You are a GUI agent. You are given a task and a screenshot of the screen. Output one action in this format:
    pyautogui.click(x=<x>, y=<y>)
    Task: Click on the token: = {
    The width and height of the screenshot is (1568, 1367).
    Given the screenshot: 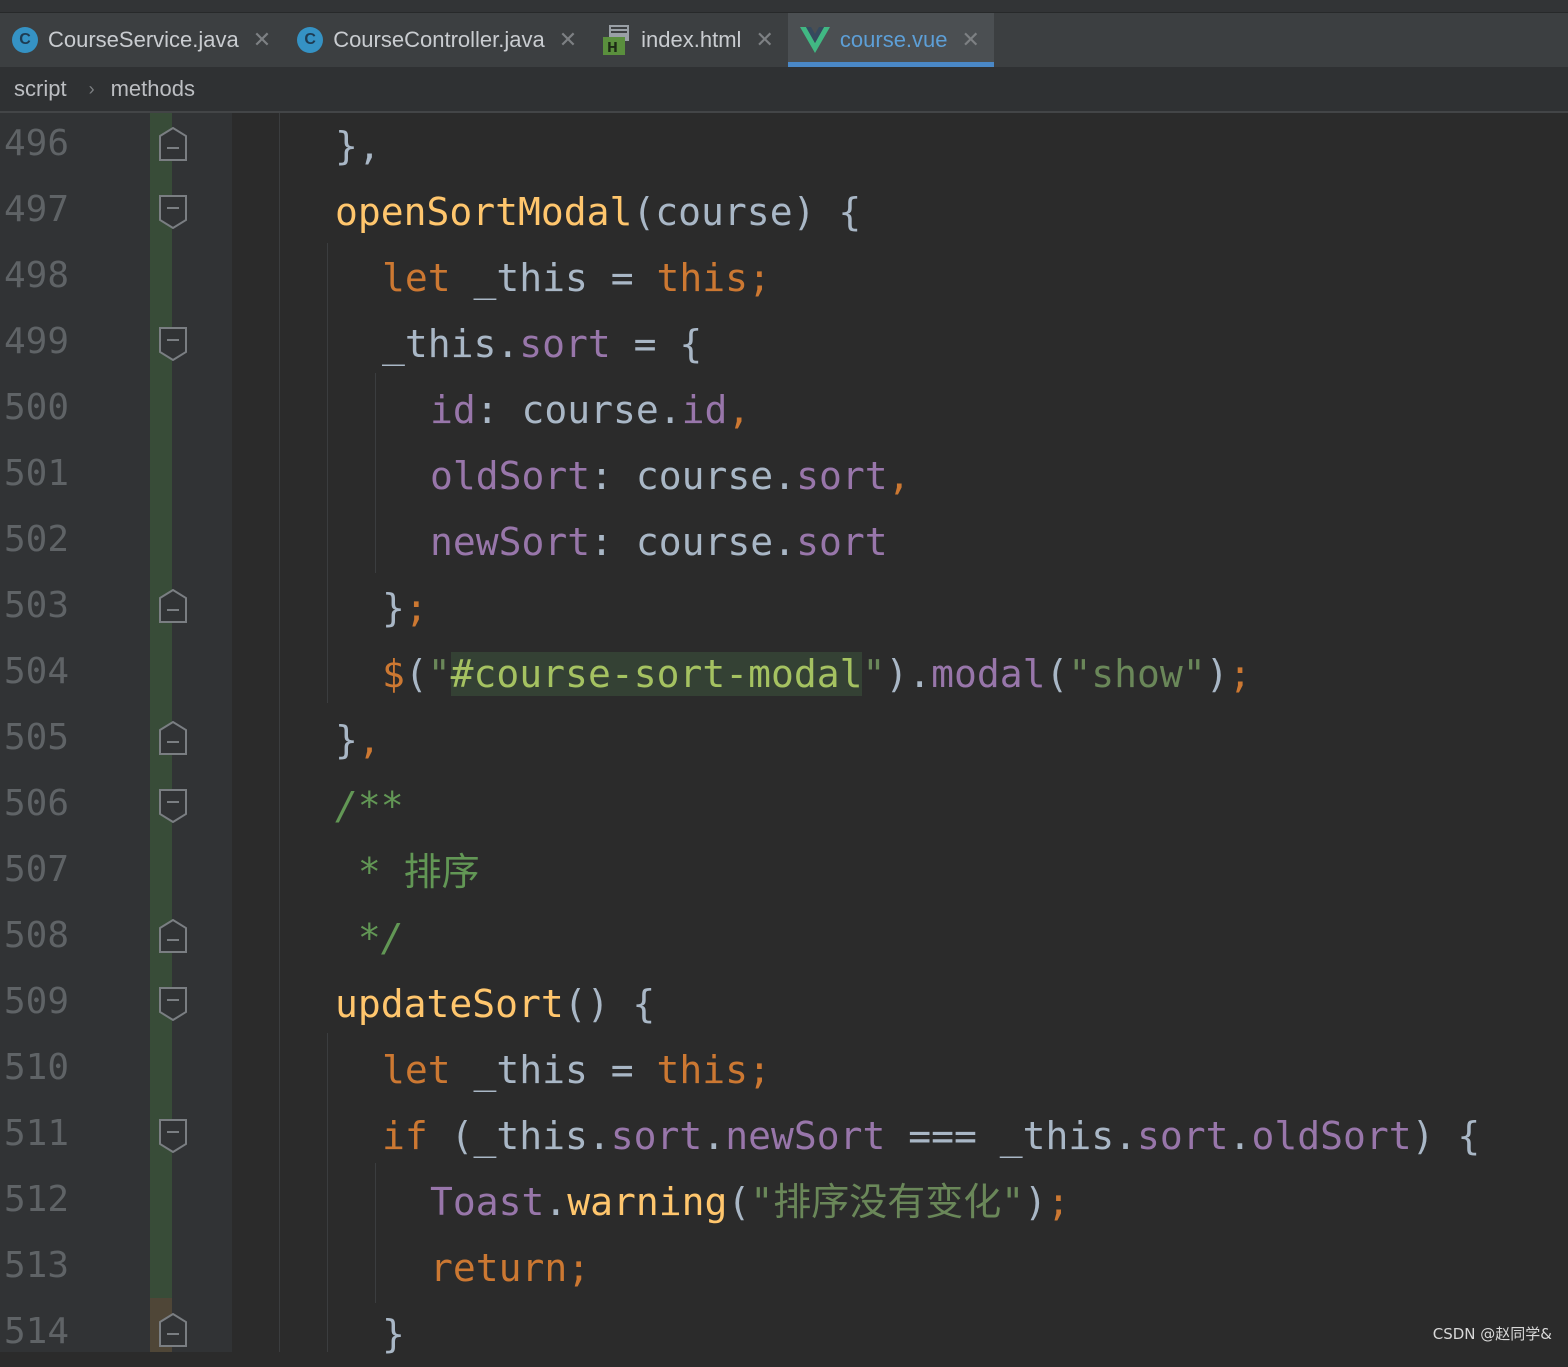 What is the action you would take?
    pyautogui.click(x=656, y=344)
    